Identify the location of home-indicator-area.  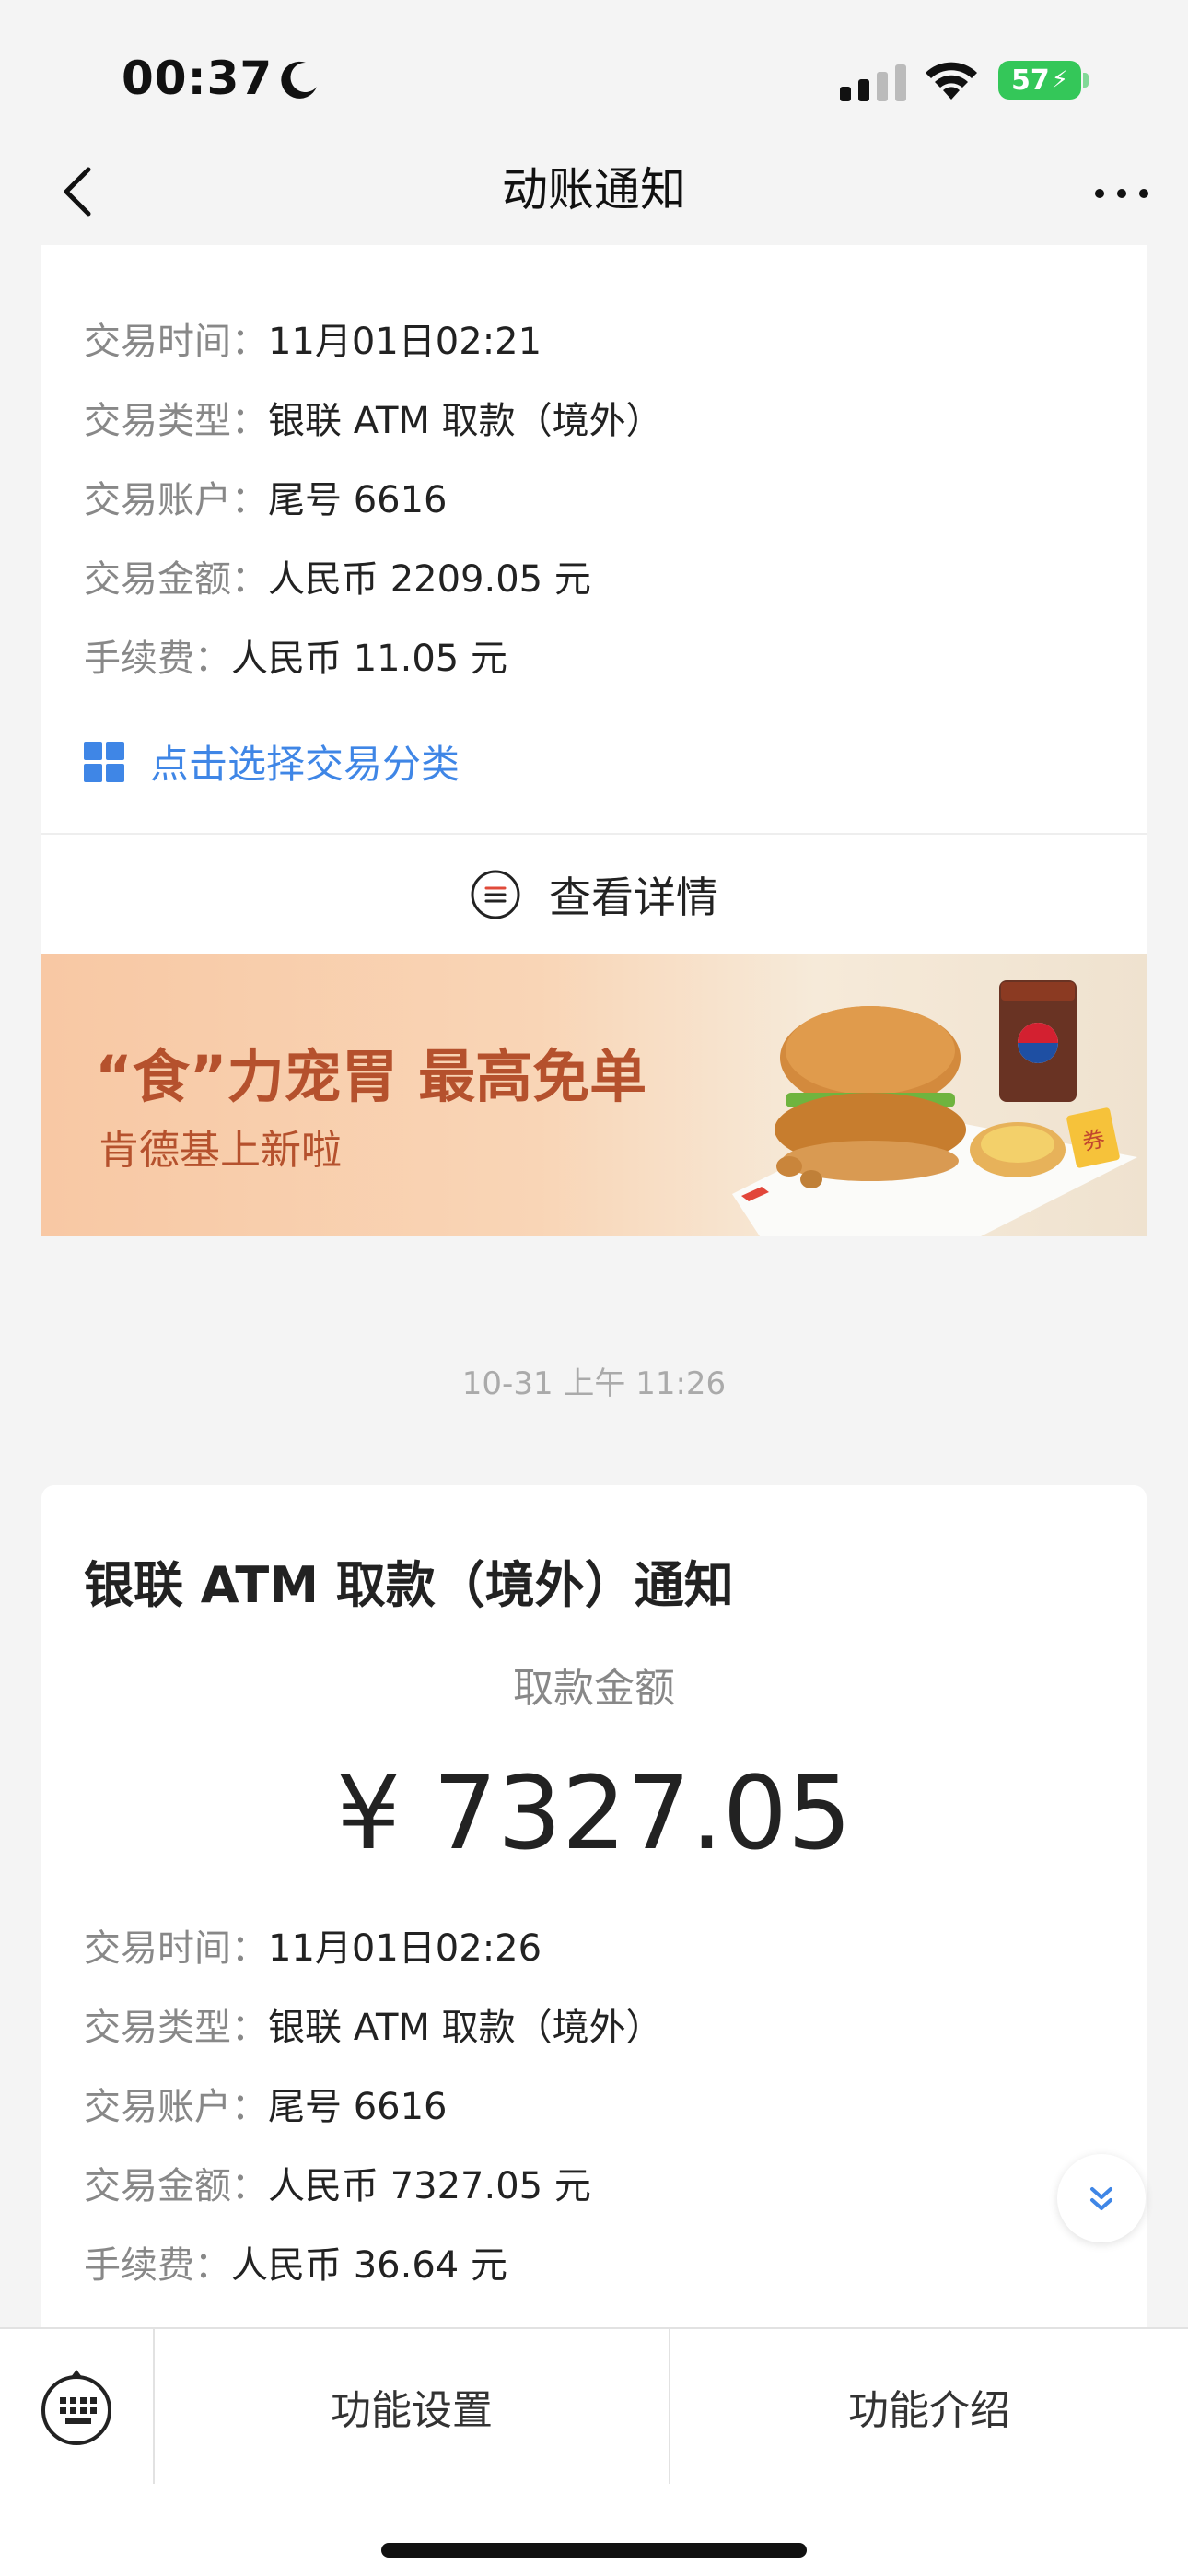
(594, 2530).